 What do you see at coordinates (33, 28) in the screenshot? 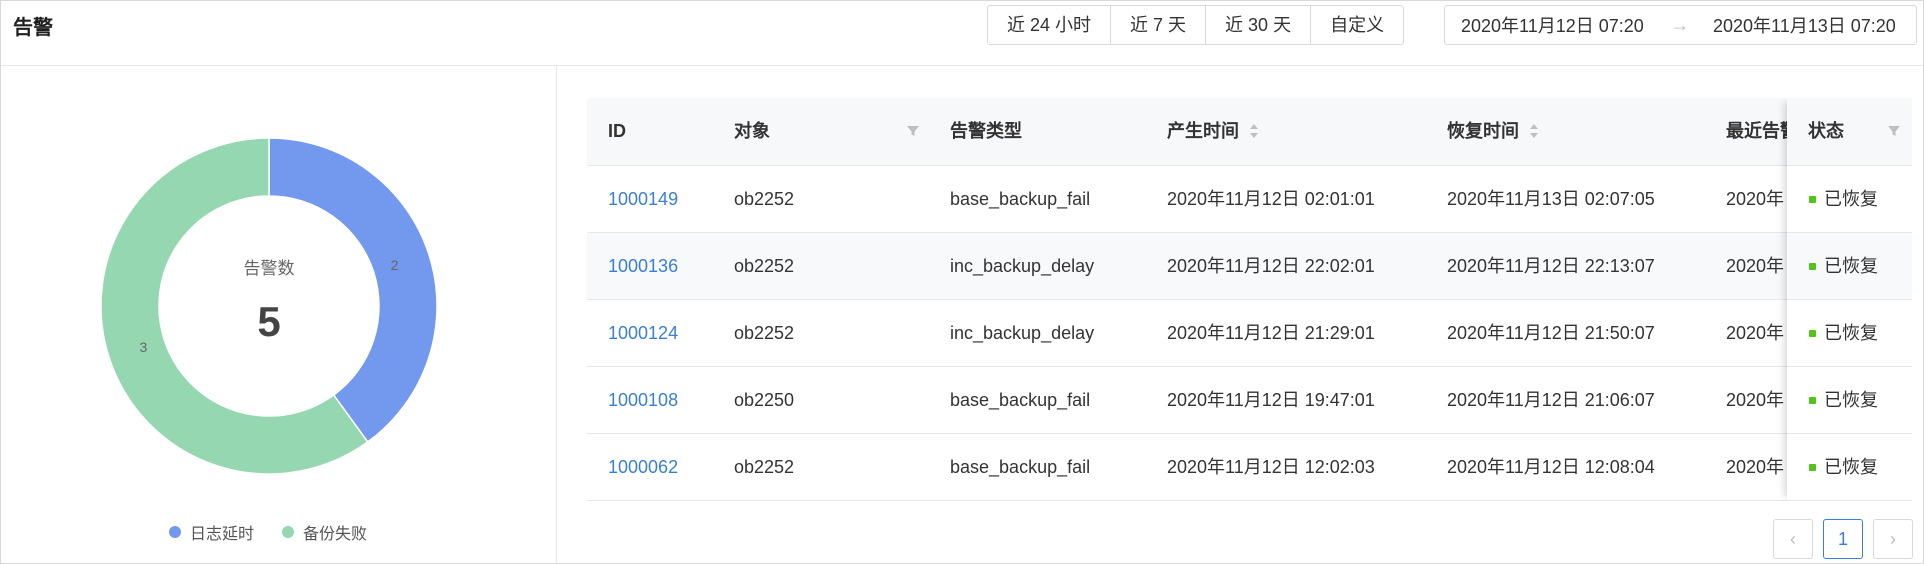
I see `panel-title: 告警` at bounding box center [33, 28].